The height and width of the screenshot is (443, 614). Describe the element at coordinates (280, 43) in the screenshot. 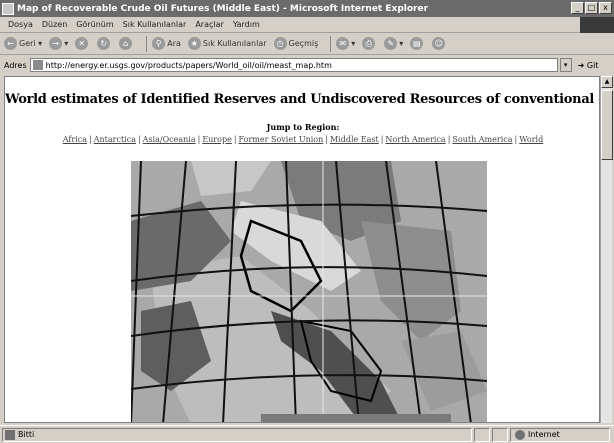

I see `history-icon: ◷` at that location.